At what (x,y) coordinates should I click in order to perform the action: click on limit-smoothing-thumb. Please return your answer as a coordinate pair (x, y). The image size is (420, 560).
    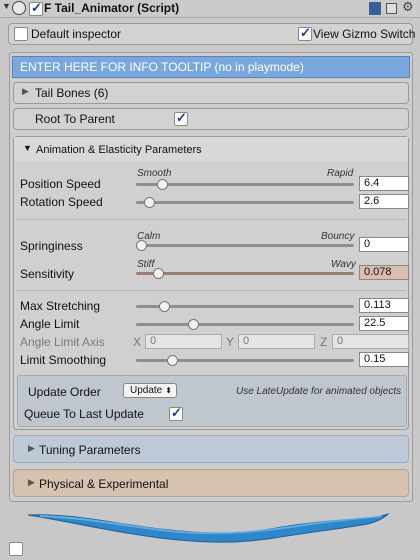
    Looking at the image, I should click on (173, 360).